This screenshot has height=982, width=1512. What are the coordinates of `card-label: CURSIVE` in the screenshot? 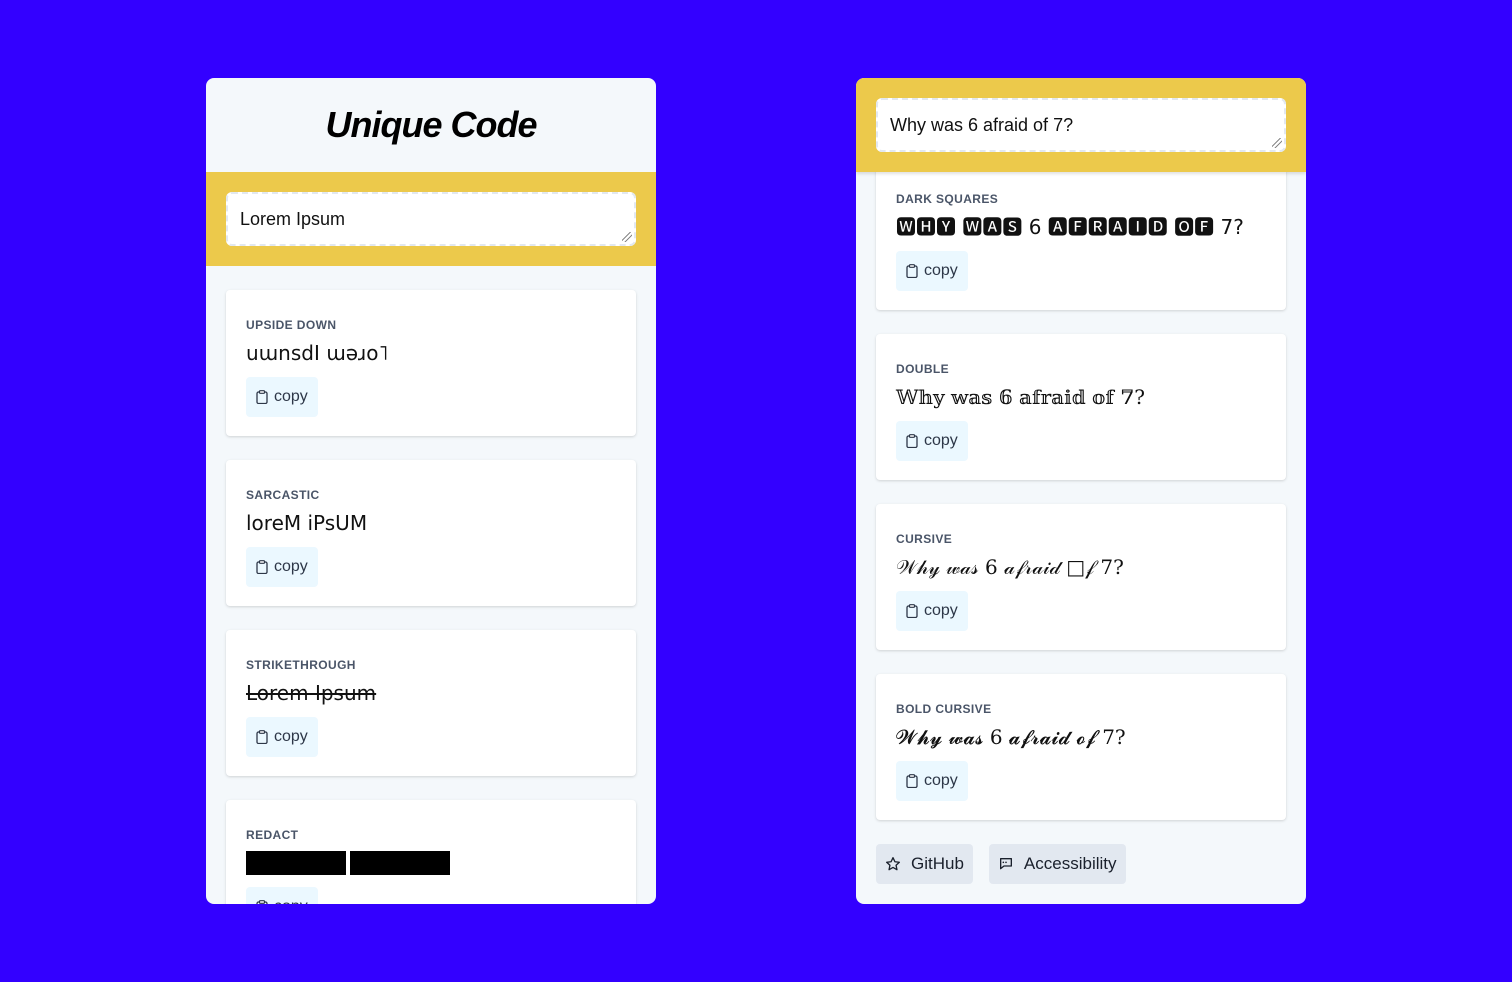 It's located at (924, 539).